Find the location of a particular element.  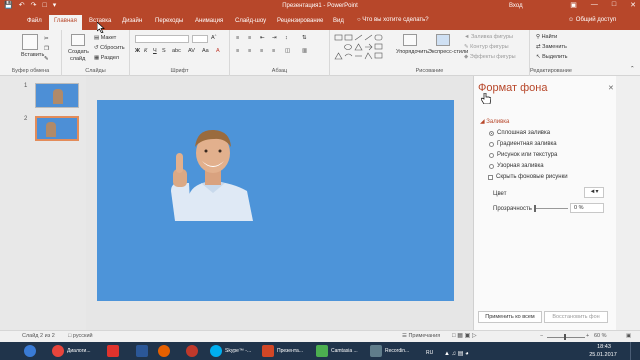

shape-effects-button: ◆ Эффекты фигуры is located at coordinates (490, 57).